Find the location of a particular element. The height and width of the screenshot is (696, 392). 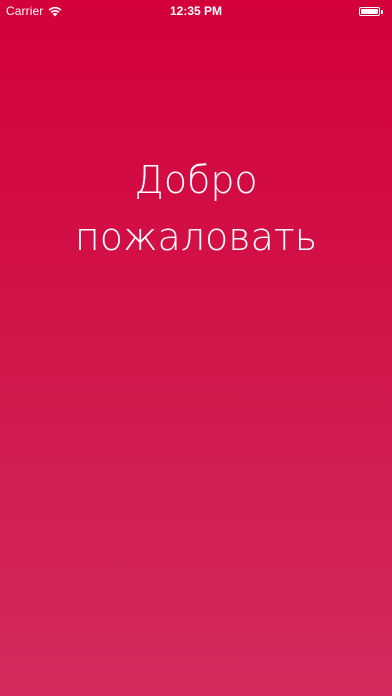

battery-icon is located at coordinates (372, 11).